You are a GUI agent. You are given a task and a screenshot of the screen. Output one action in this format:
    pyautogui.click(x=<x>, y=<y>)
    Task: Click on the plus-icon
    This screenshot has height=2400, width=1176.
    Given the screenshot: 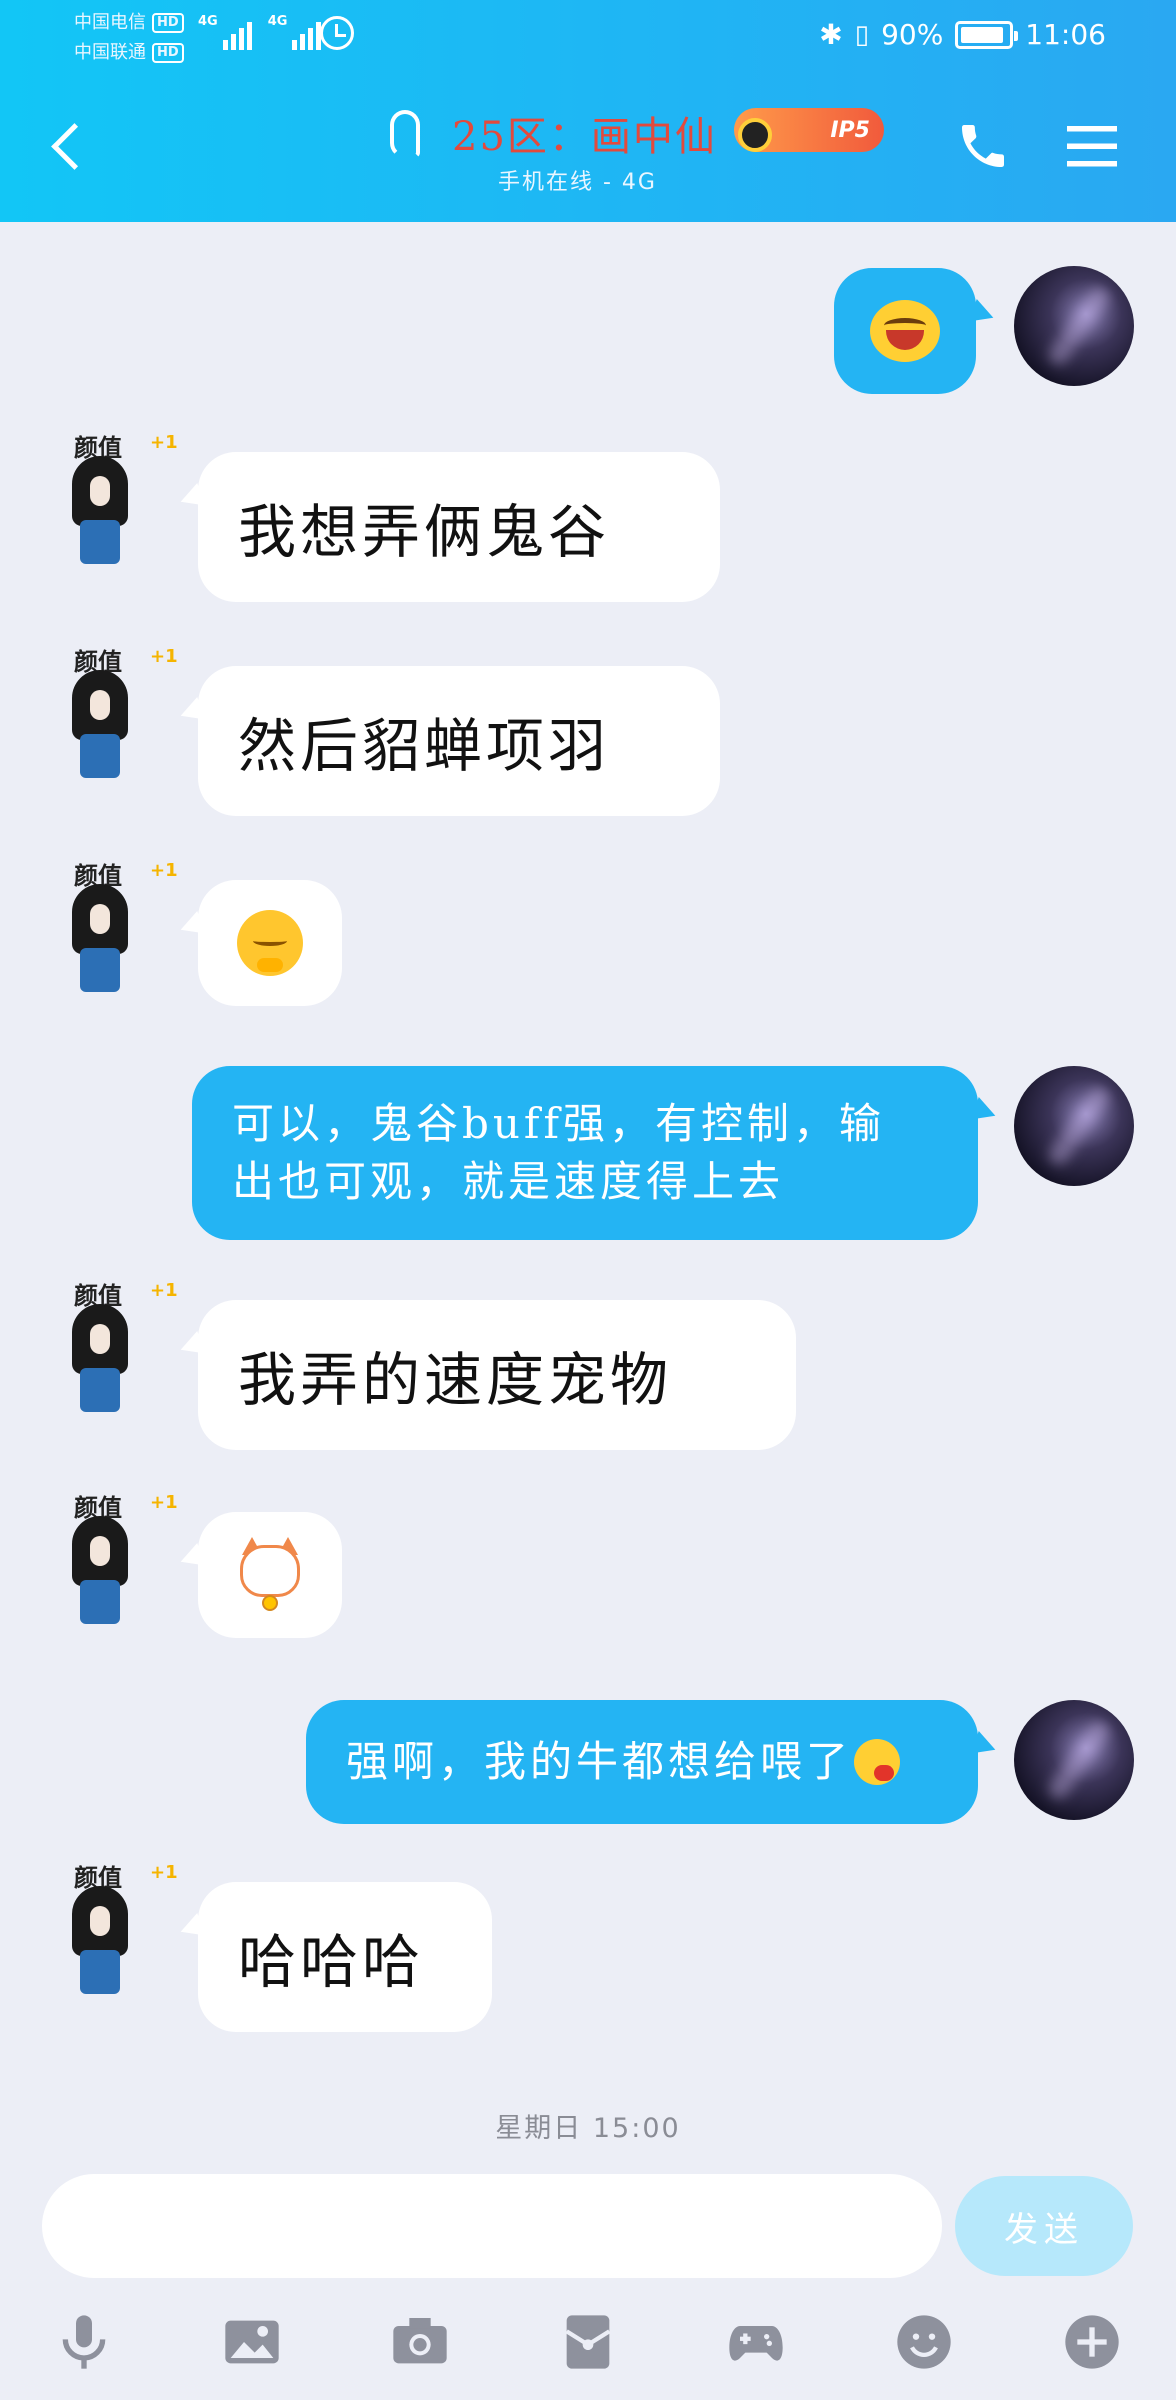 What is the action you would take?
    pyautogui.click(x=1092, y=2342)
    